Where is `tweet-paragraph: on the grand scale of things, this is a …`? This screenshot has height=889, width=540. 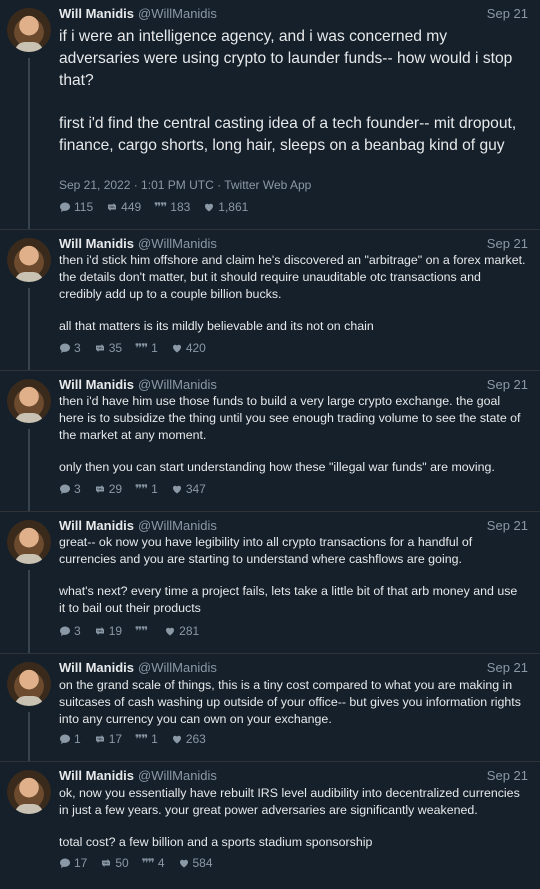
tweet-paragraph: on the grand scale of things, this is a … is located at coordinates (290, 702).